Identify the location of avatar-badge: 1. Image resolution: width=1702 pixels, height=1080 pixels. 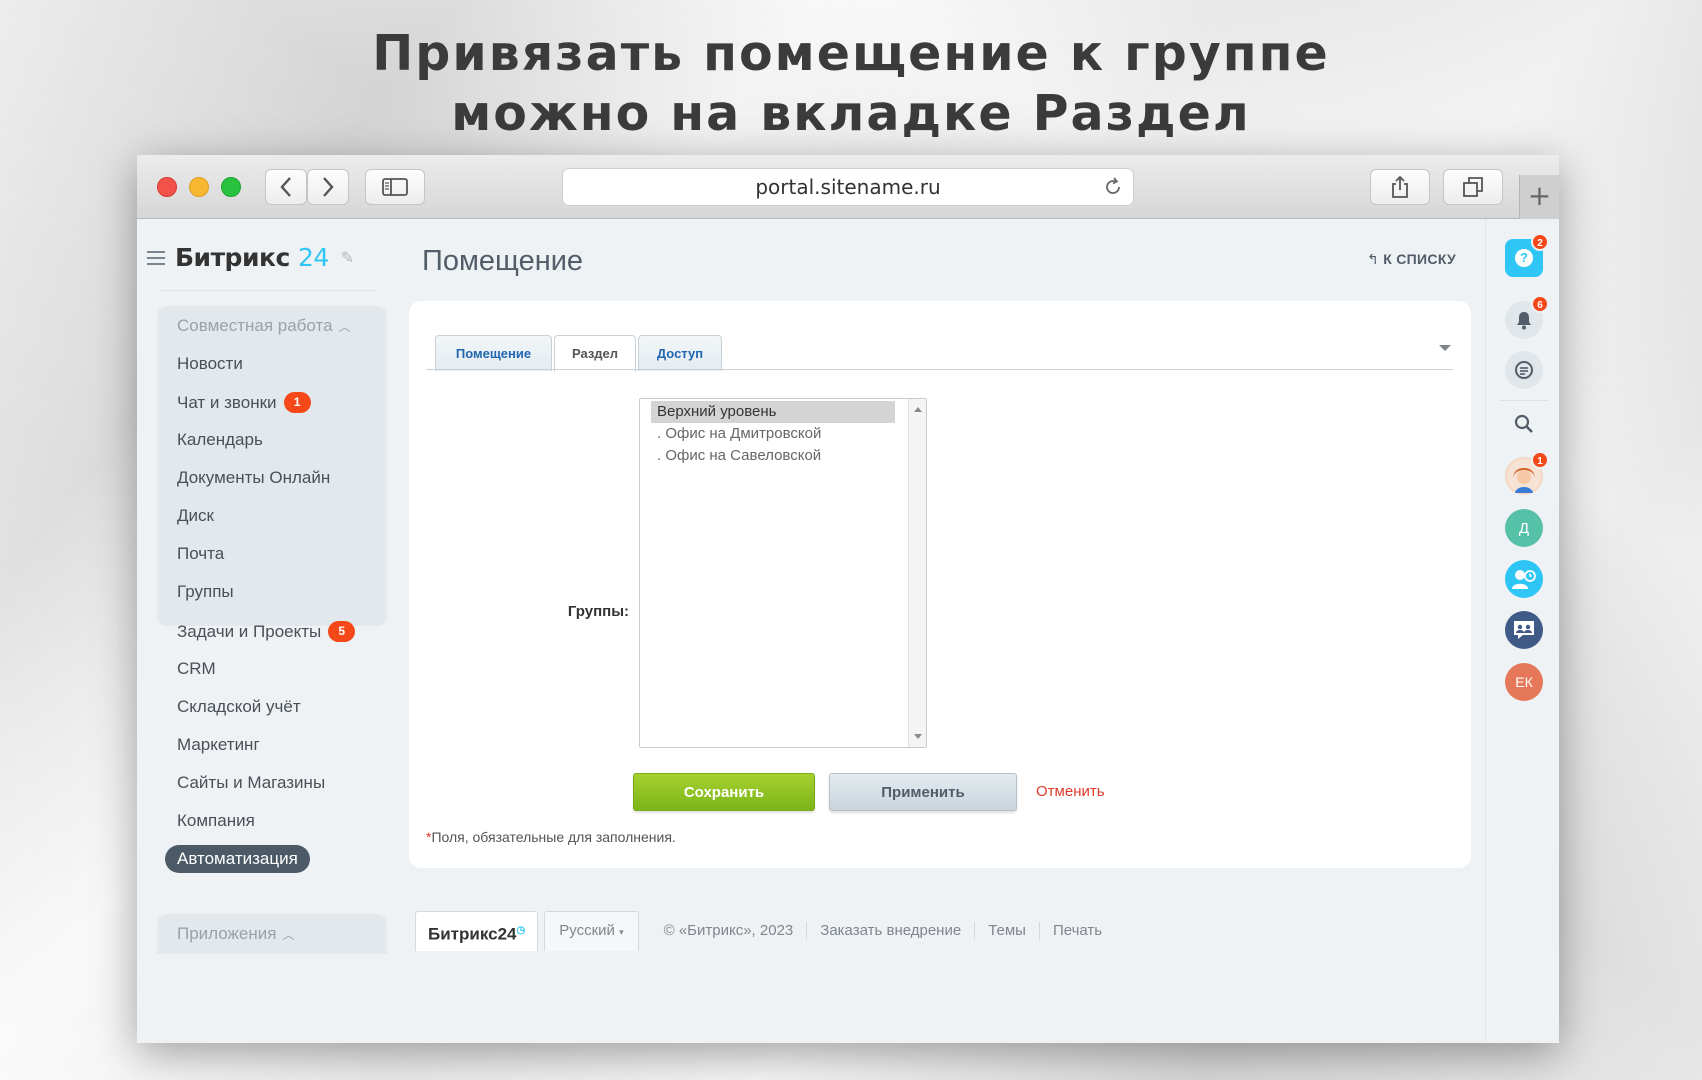
(1540, 460).